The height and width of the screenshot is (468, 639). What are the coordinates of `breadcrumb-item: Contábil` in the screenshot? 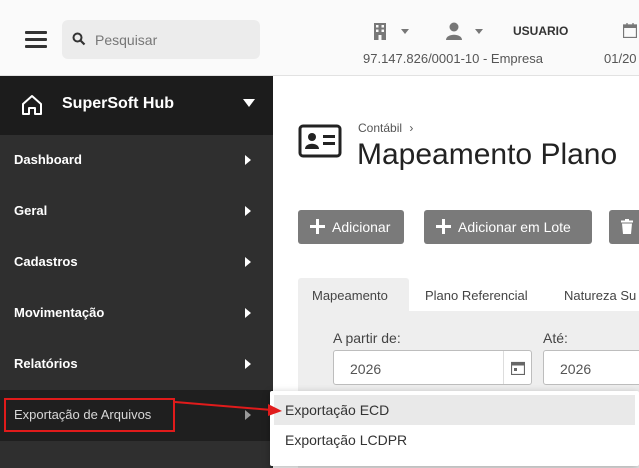 It's located at (380, 128).